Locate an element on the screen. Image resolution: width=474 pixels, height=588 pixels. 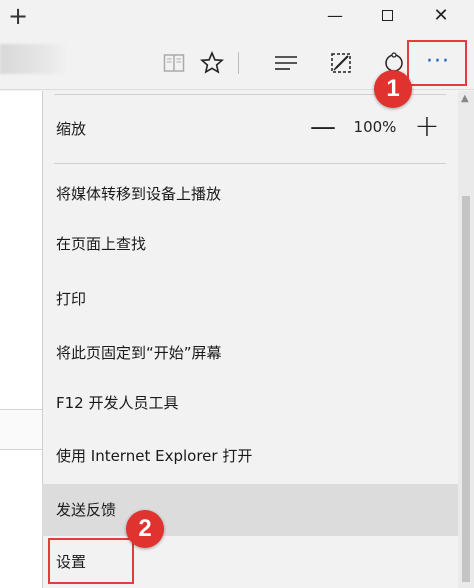
scroll-up-arrow-icon: ▲ is located at coordinates (465, 98).